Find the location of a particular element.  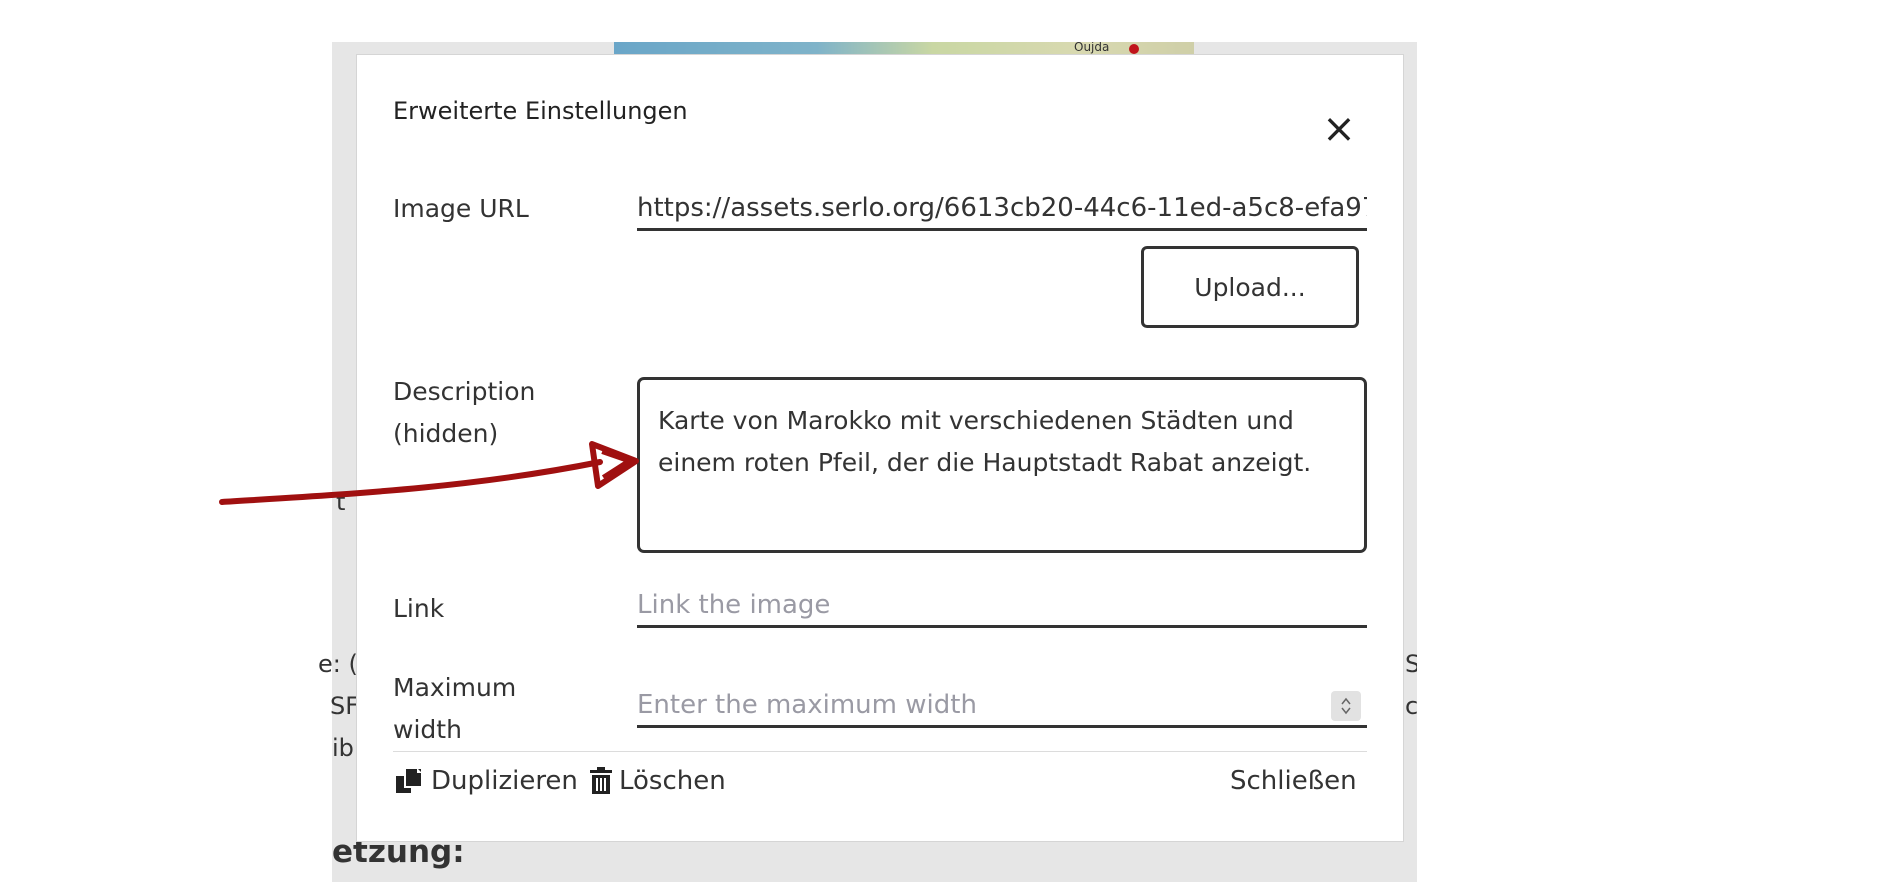

link-input: Link the image is located at coordinates (1002, 606).